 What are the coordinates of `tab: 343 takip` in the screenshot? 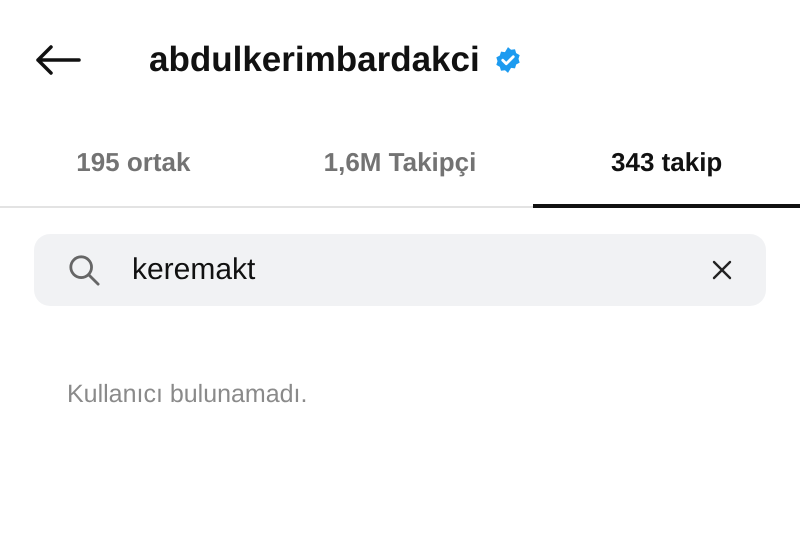 It's located at (666, 164).